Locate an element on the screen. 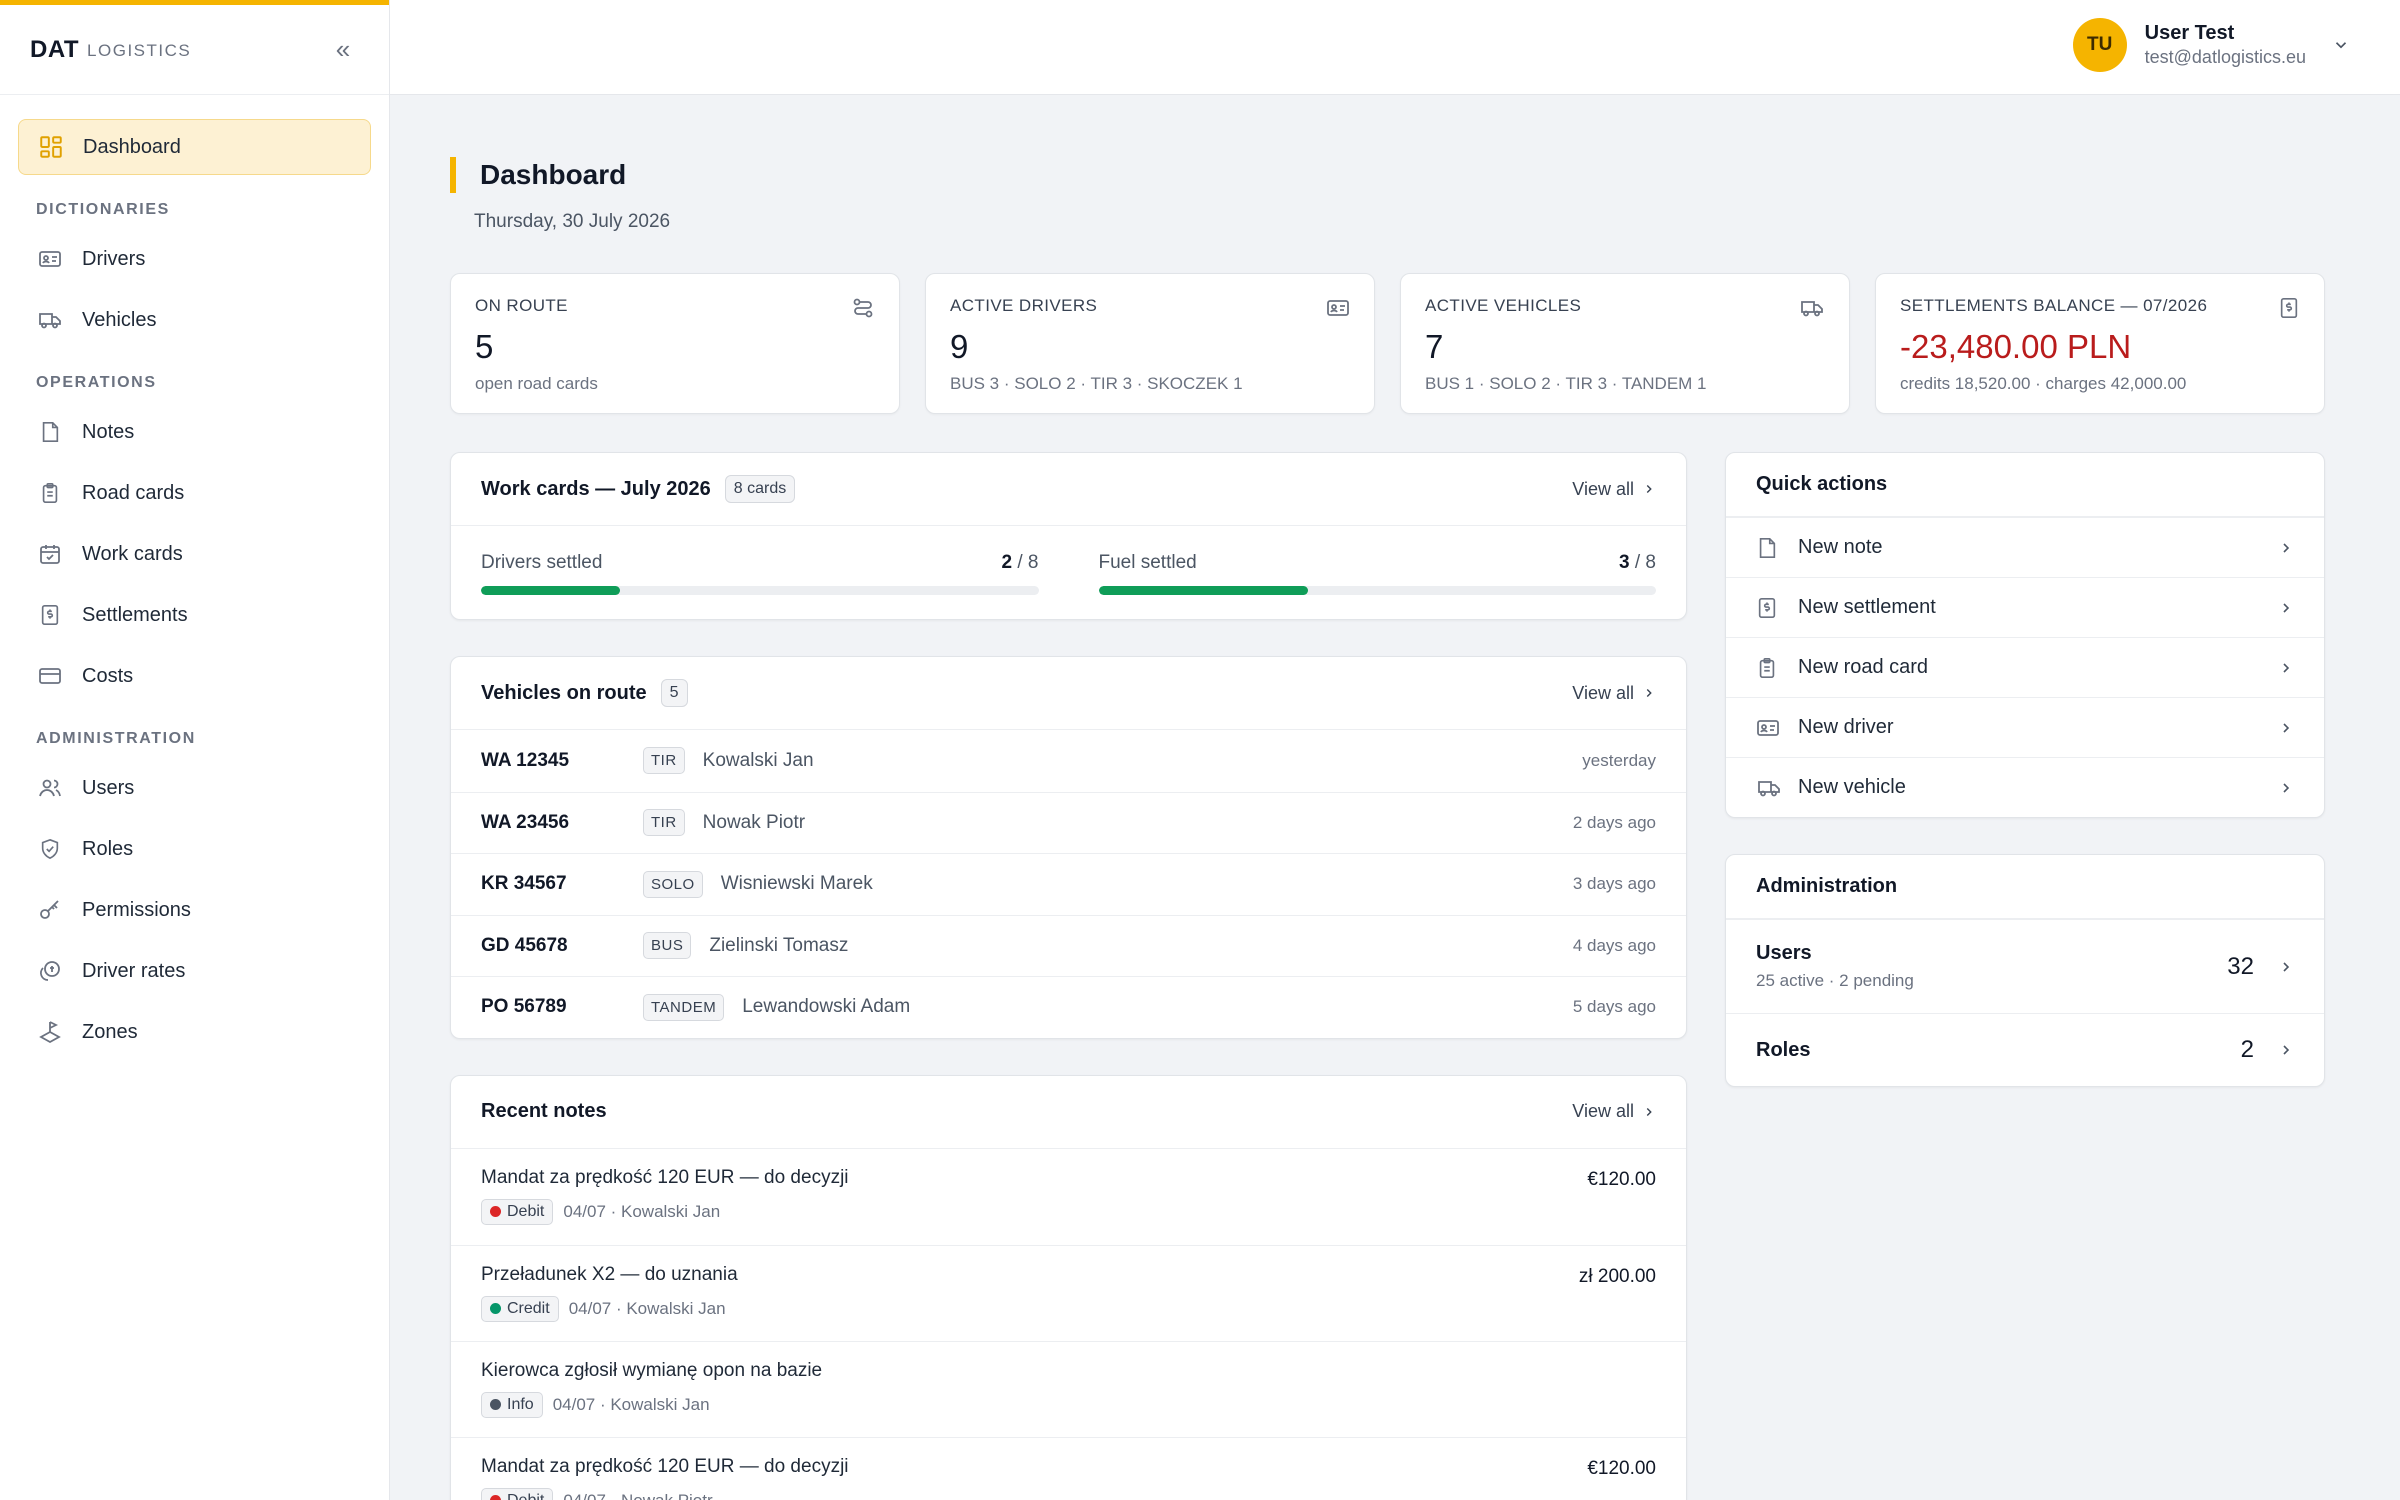  sidebar-item-zones: Zones is located at coordinates (194, 1032).